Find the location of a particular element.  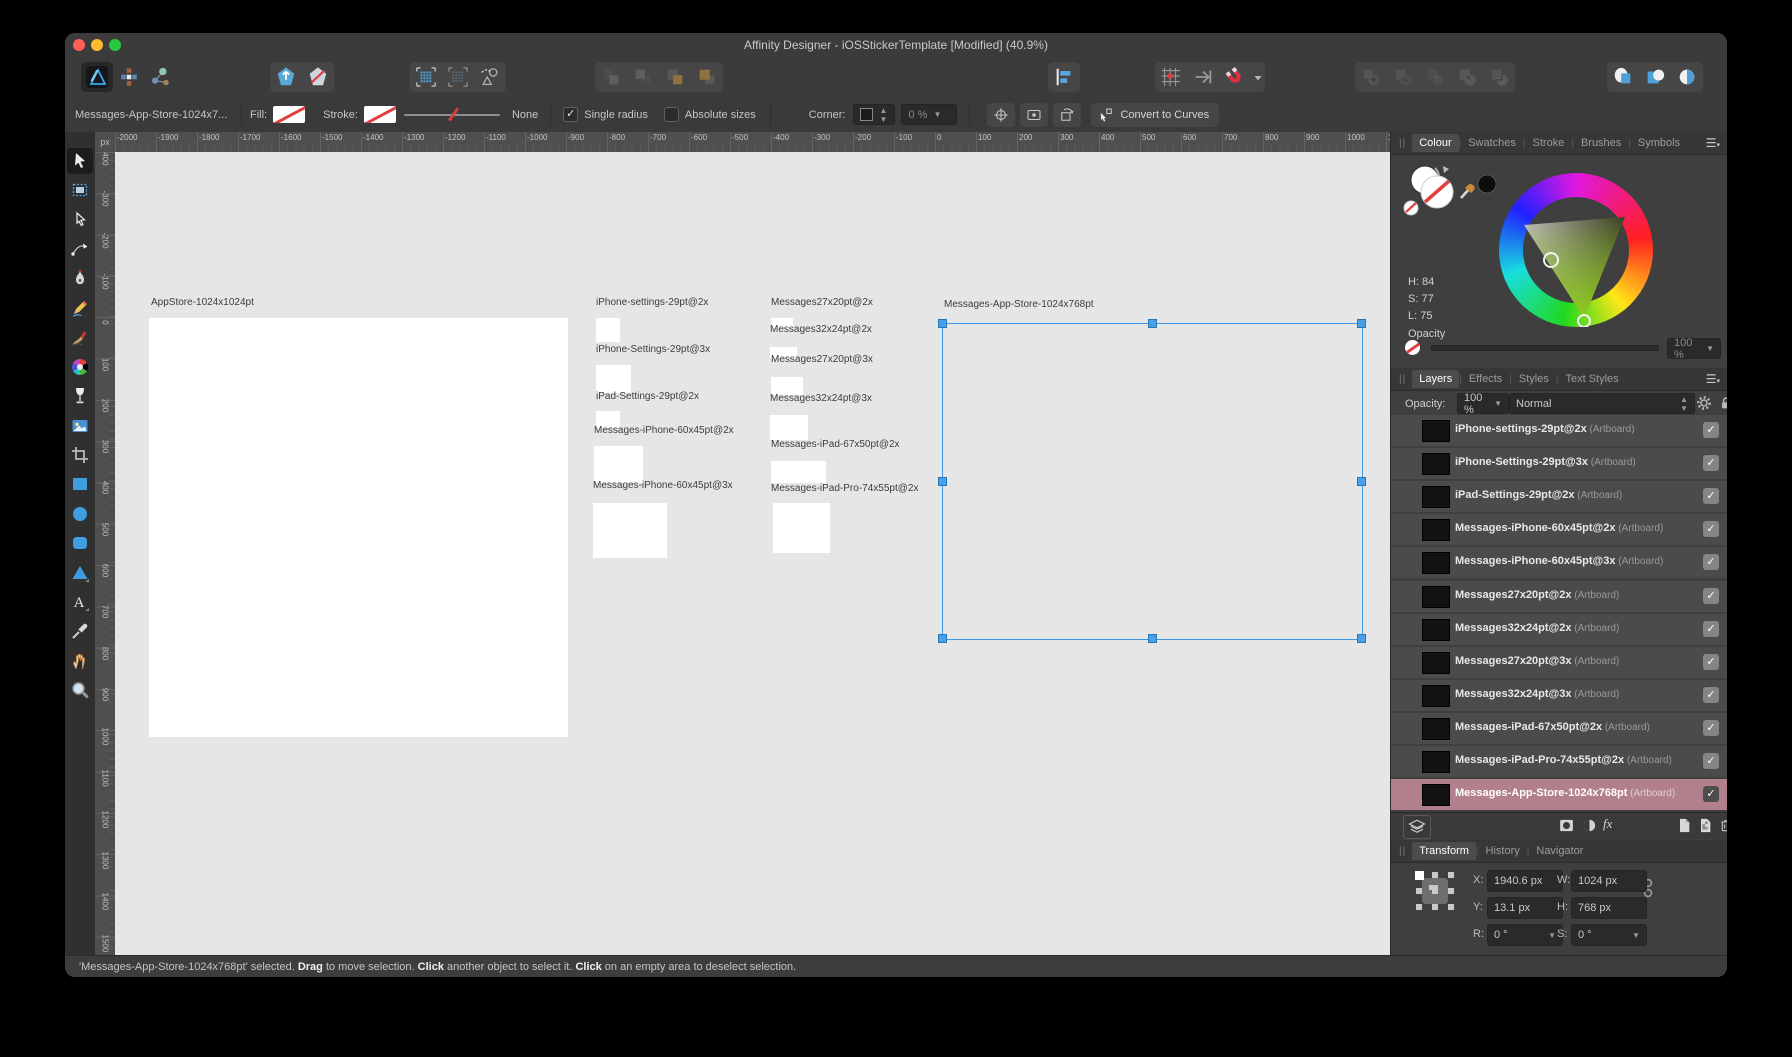

panel-menu-icon: ☰▾ is located at coordinates (1713, 379).